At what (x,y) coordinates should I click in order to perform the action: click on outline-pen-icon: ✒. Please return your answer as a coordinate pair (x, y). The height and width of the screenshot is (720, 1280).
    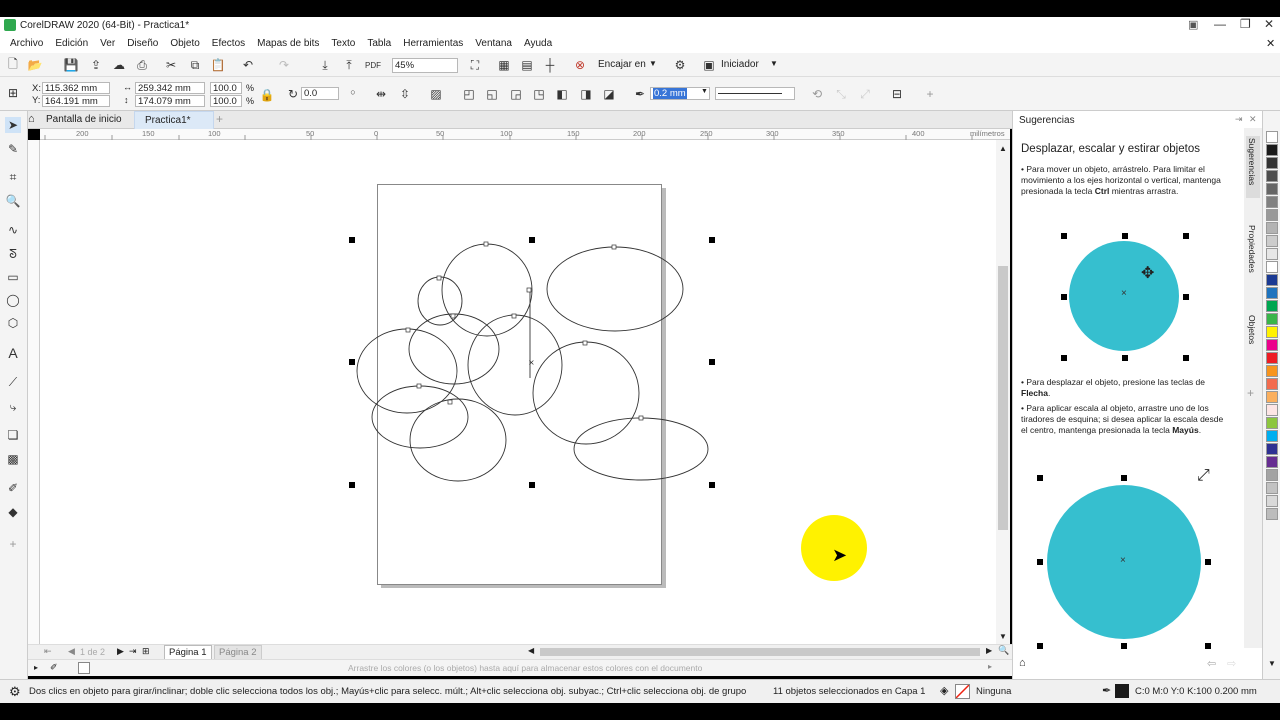
    Looking at the image, I should click on (640, 94).